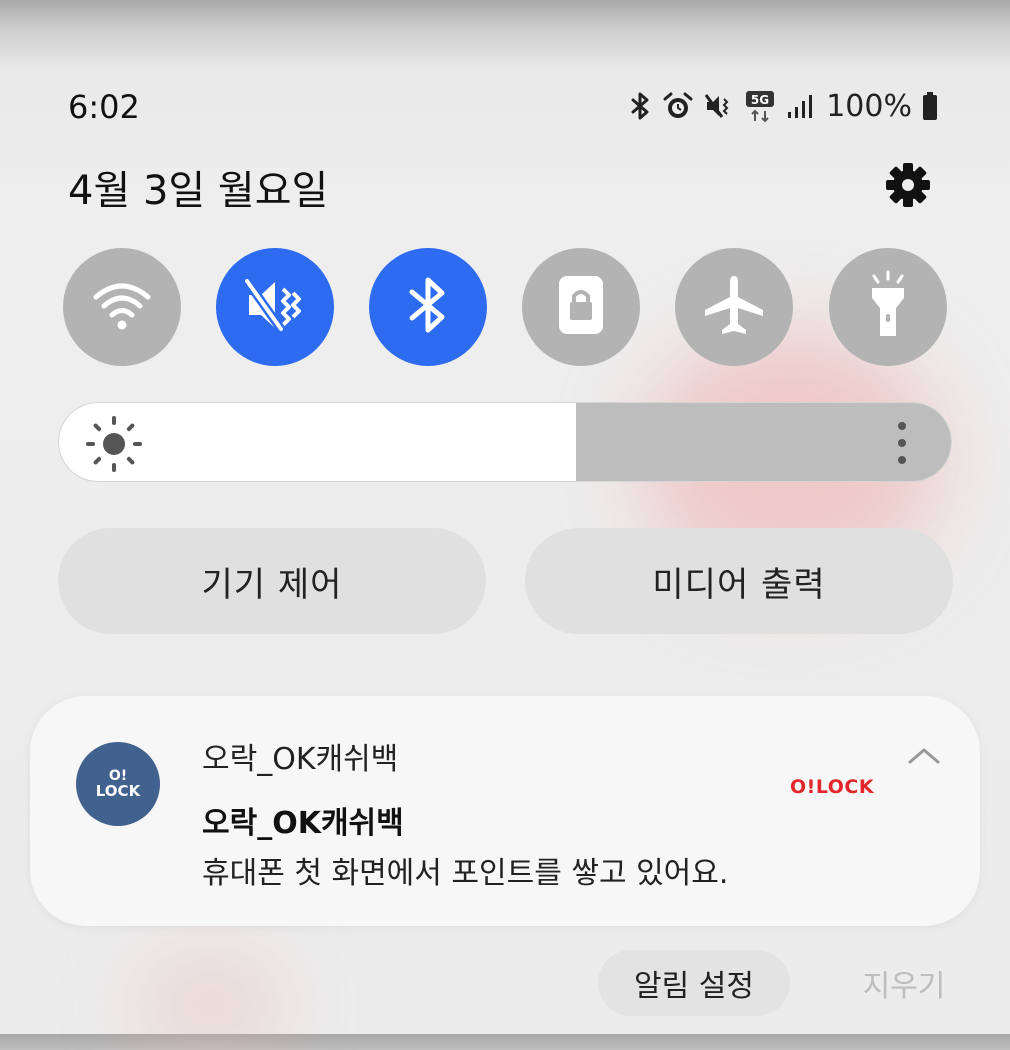  What do you see at coordinates (904, 983) in the screenshot?
I see `clear-button: 지우기` at bounding box center [904, 983].